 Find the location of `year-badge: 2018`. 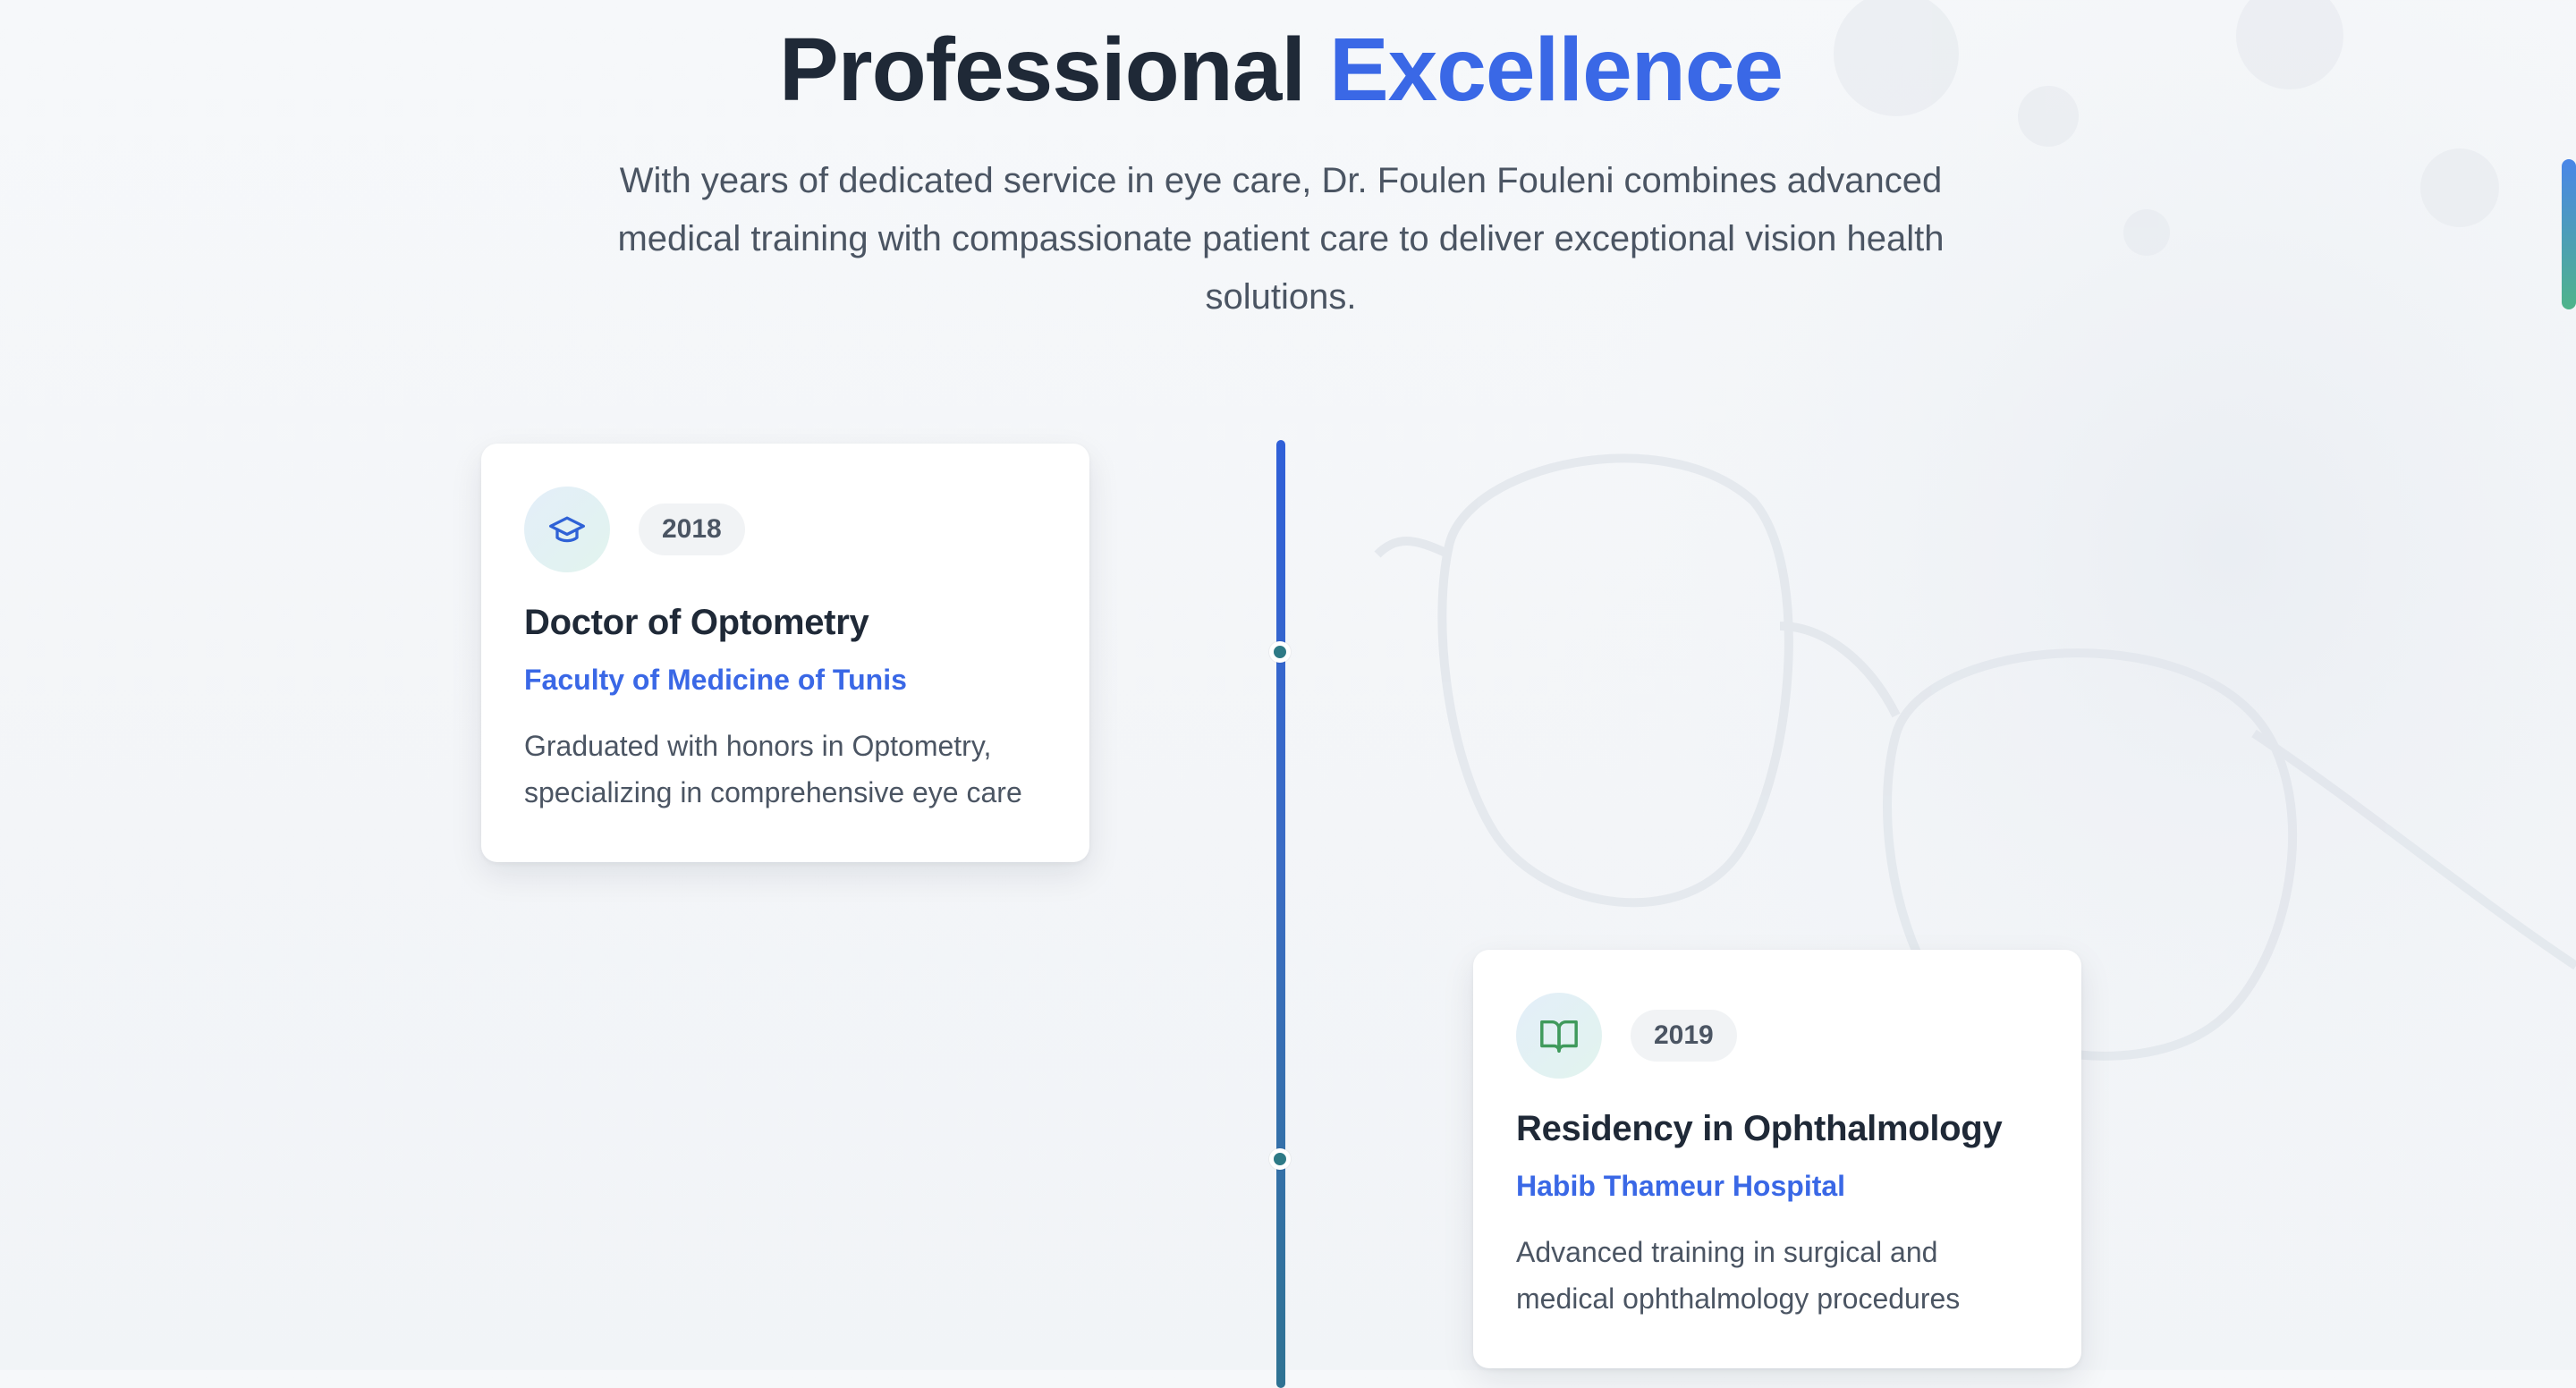

year-badge: 2018 is located at coordinates (692, 530).